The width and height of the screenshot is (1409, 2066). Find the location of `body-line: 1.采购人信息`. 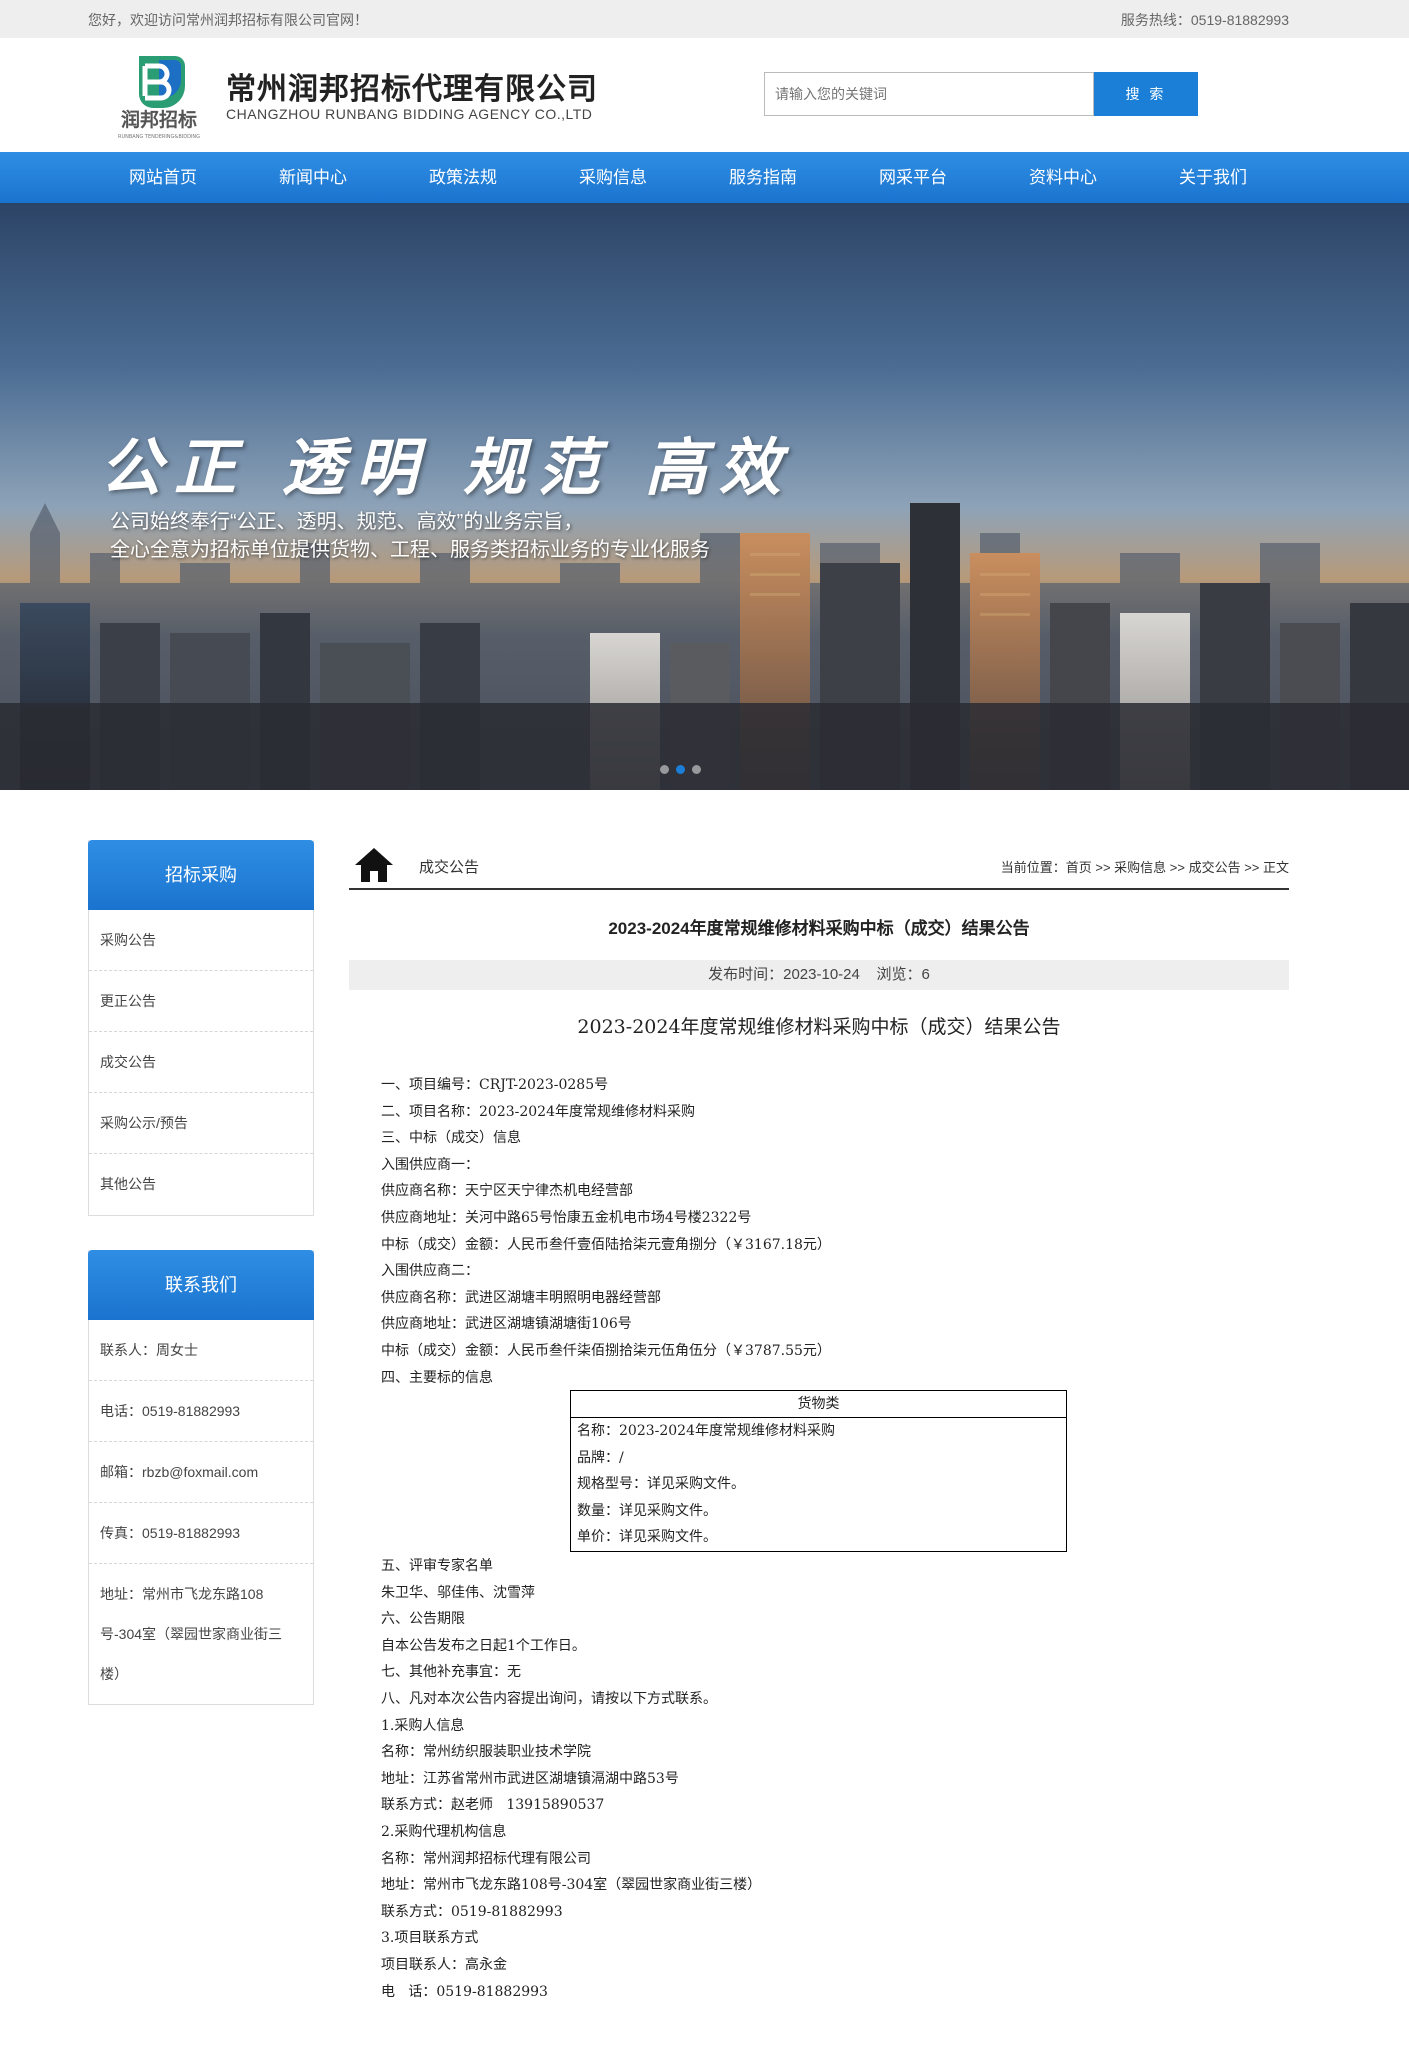

body-line: 1.采购人信息 is located at coordinates (423, 1725).